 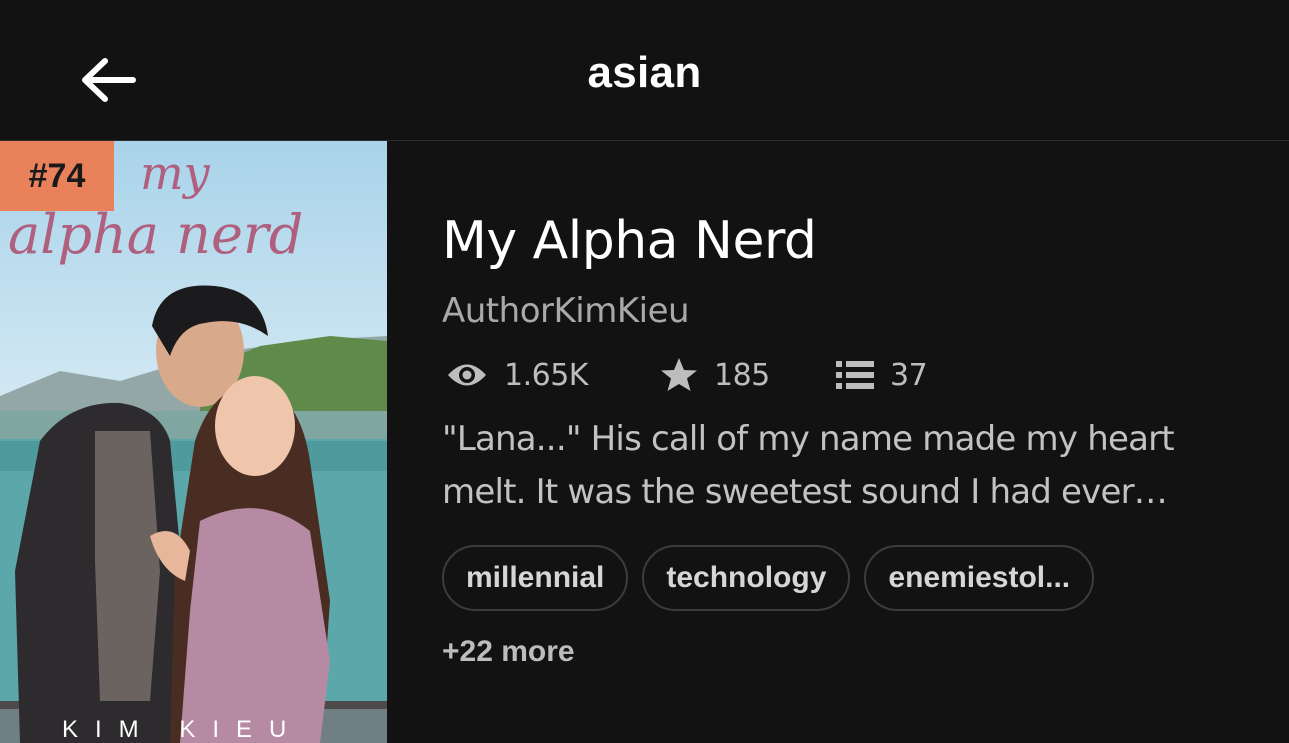 I want to click on tag-chip: technology, so click(x=746, y=578).